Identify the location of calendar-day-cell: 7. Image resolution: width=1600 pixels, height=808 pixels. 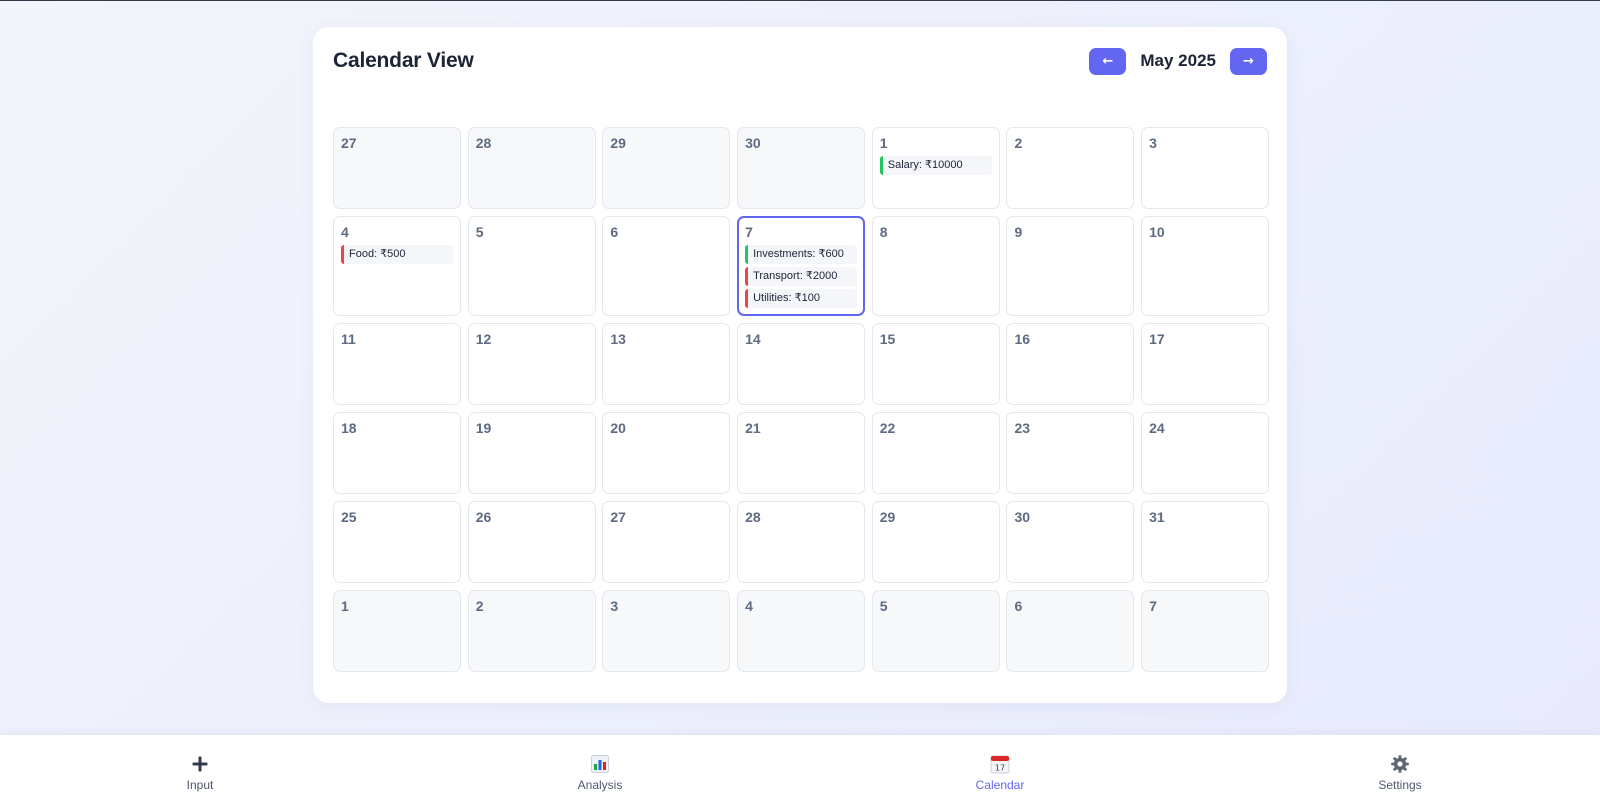
(1205, 631).